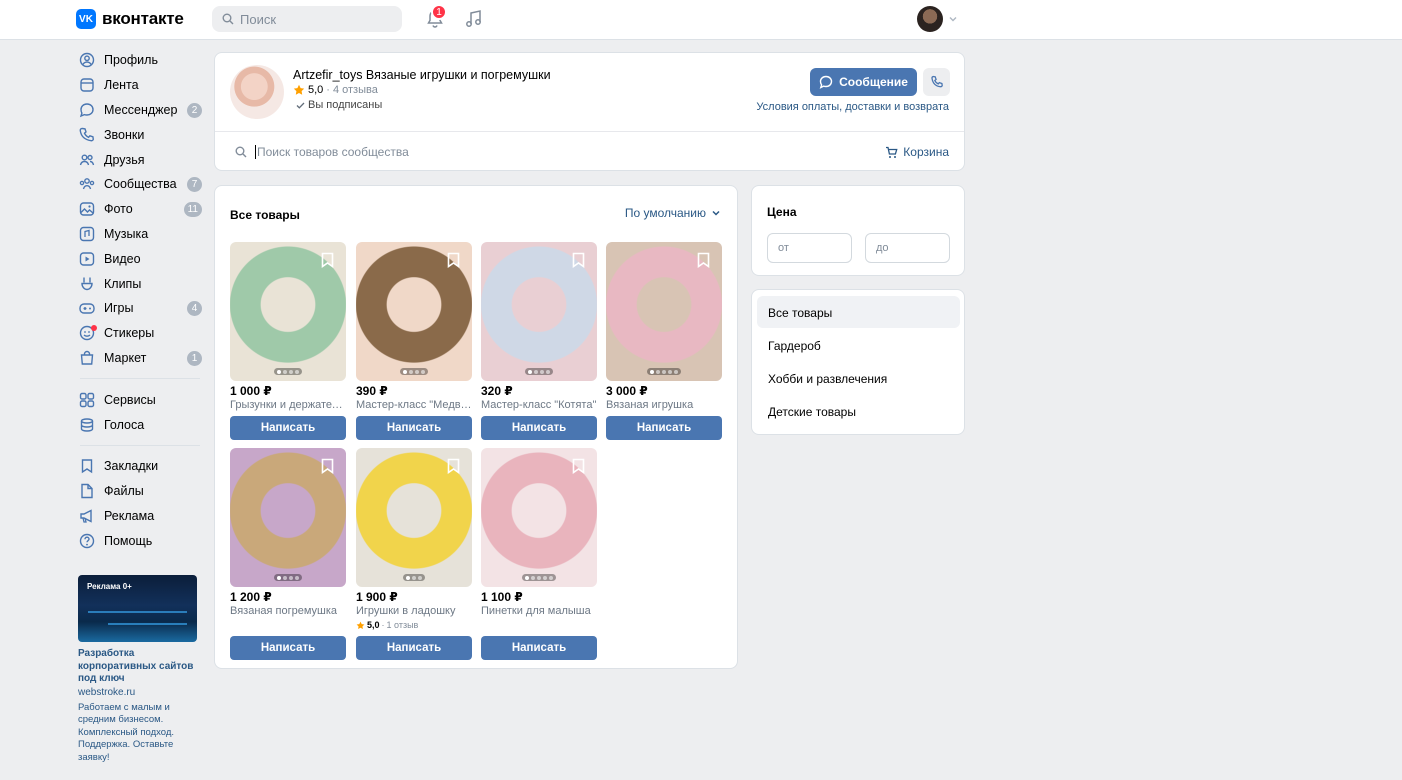 The width and height of the screenshot is (1402, 780). I want to click on ad-title: Разработка корпоративных сайтов под ключ, so click(138, 667).